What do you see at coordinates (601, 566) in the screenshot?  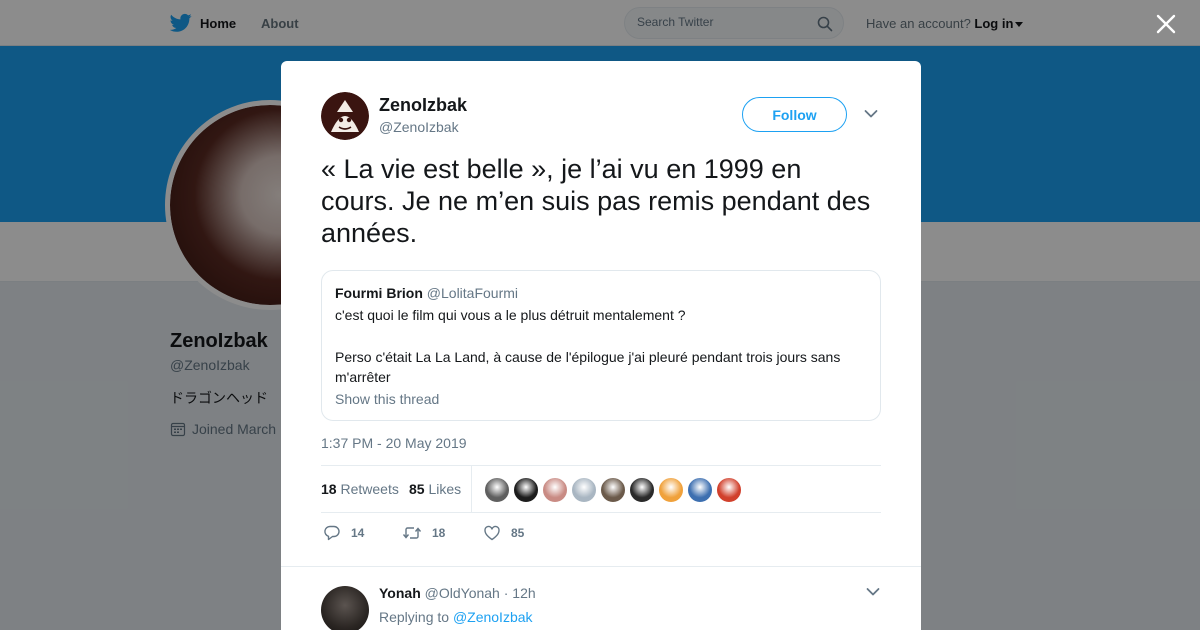 I see `replies-divider` at bounding box center [601, 566].